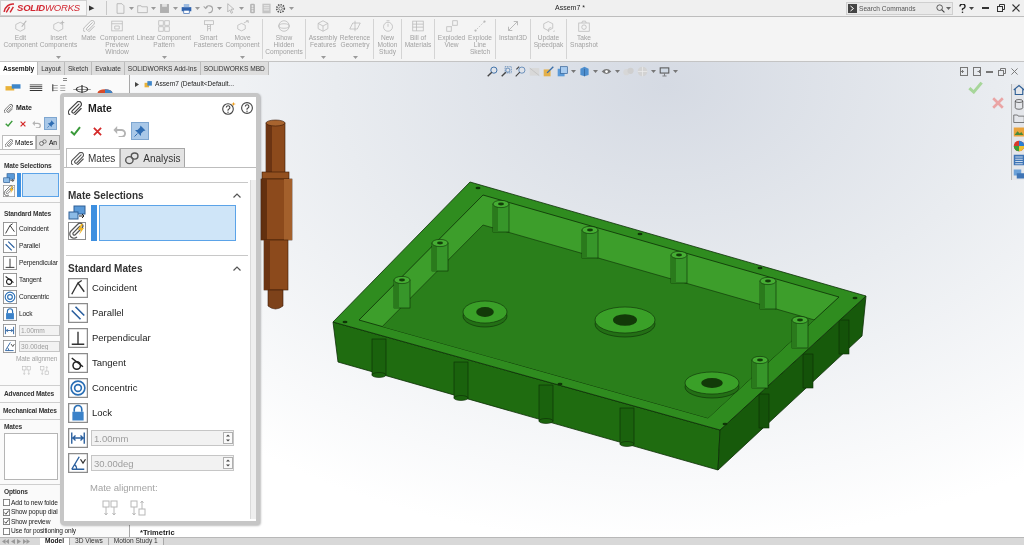  Describe the element at coordinates (64, 79) in the screenshot. I see `grip-icon` at that location.